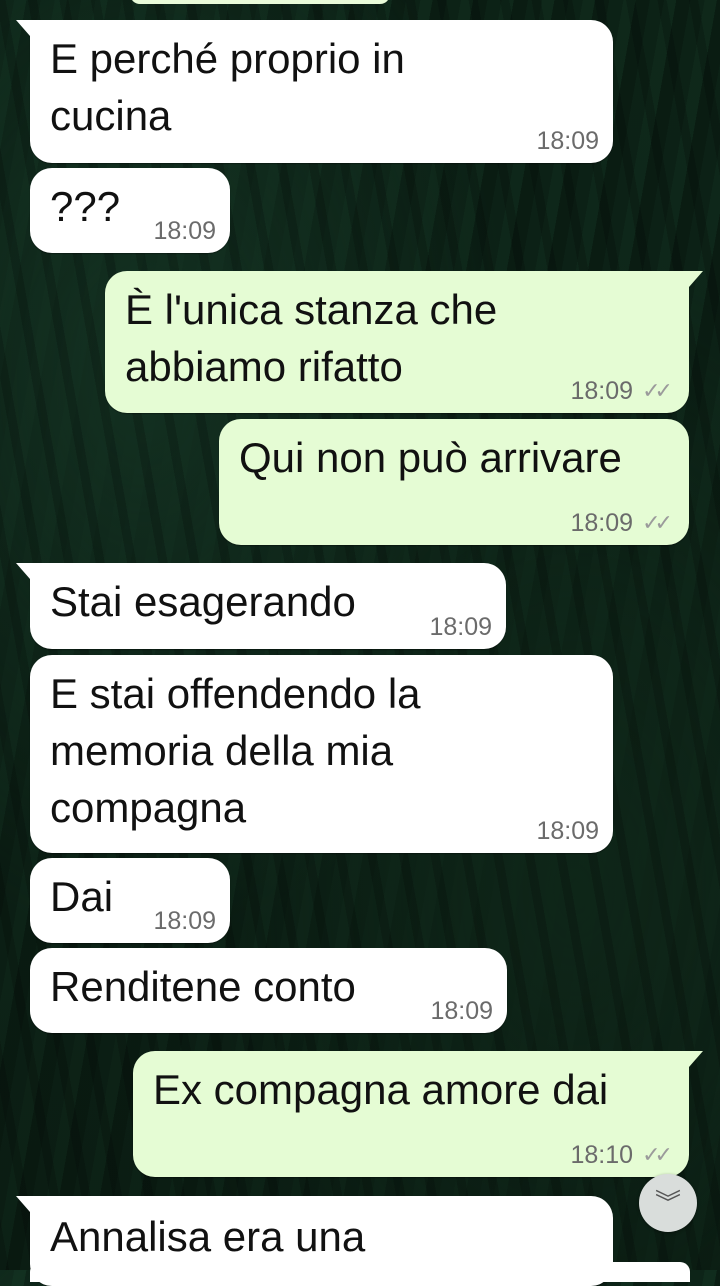 This screenshot has height=1286, width=720. Describe the element at coordinates (418, 1114) in the screenshot. I see `outgoing-message: Ex compagna amore dai 18:10 ✓✓` at that location.